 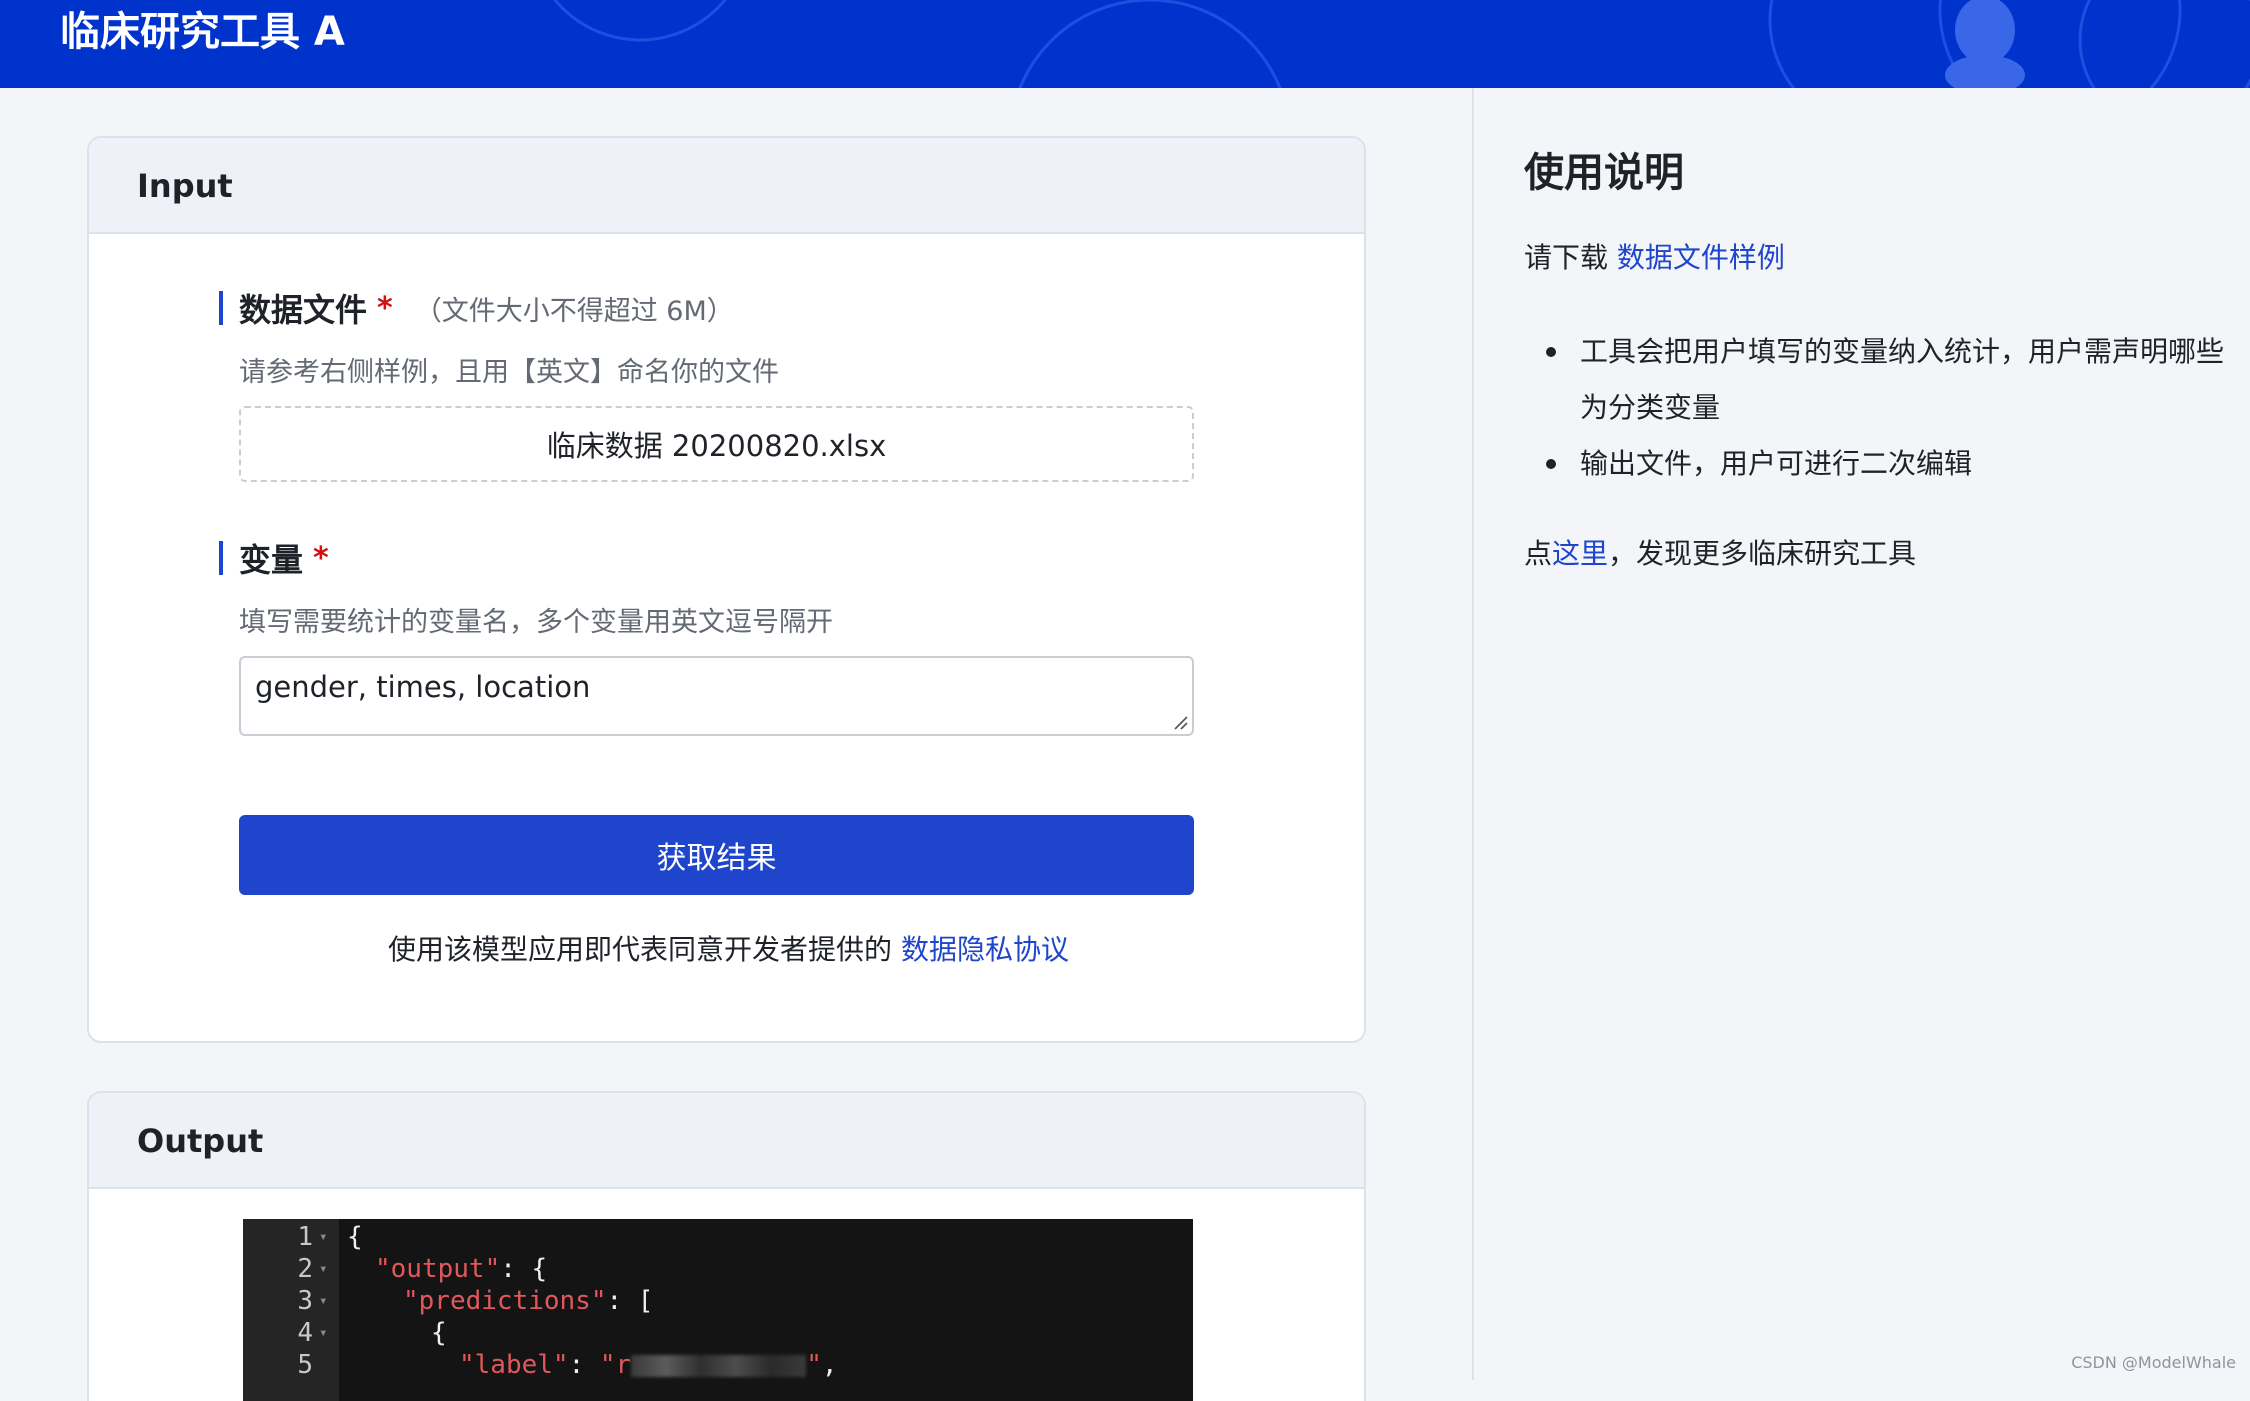 I want to click on data-file-label: 数据文件, so click(x=303, y=310).